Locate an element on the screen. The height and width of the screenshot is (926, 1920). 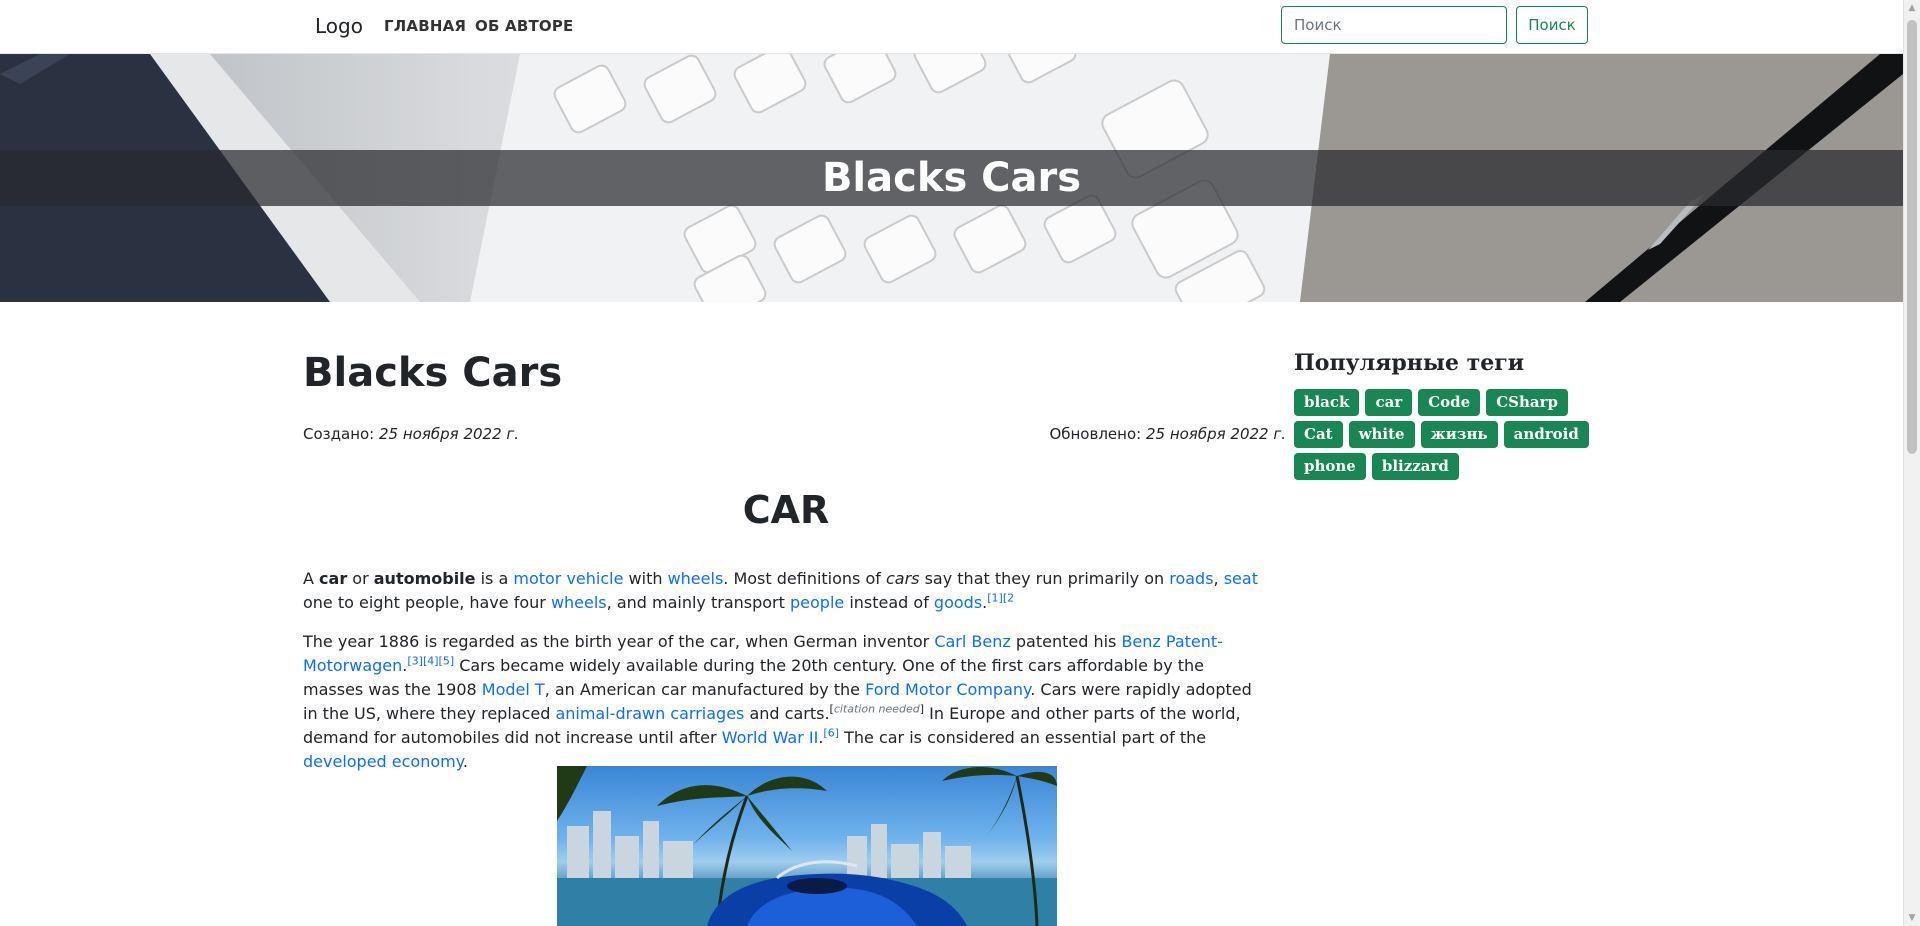
link-goods: goods is located at coordinates (958, 602).